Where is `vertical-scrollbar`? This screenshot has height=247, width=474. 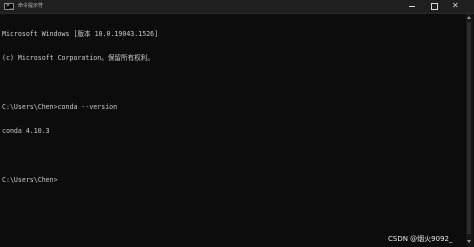
vertical-scrollbar is located at coordinates (469, 130).